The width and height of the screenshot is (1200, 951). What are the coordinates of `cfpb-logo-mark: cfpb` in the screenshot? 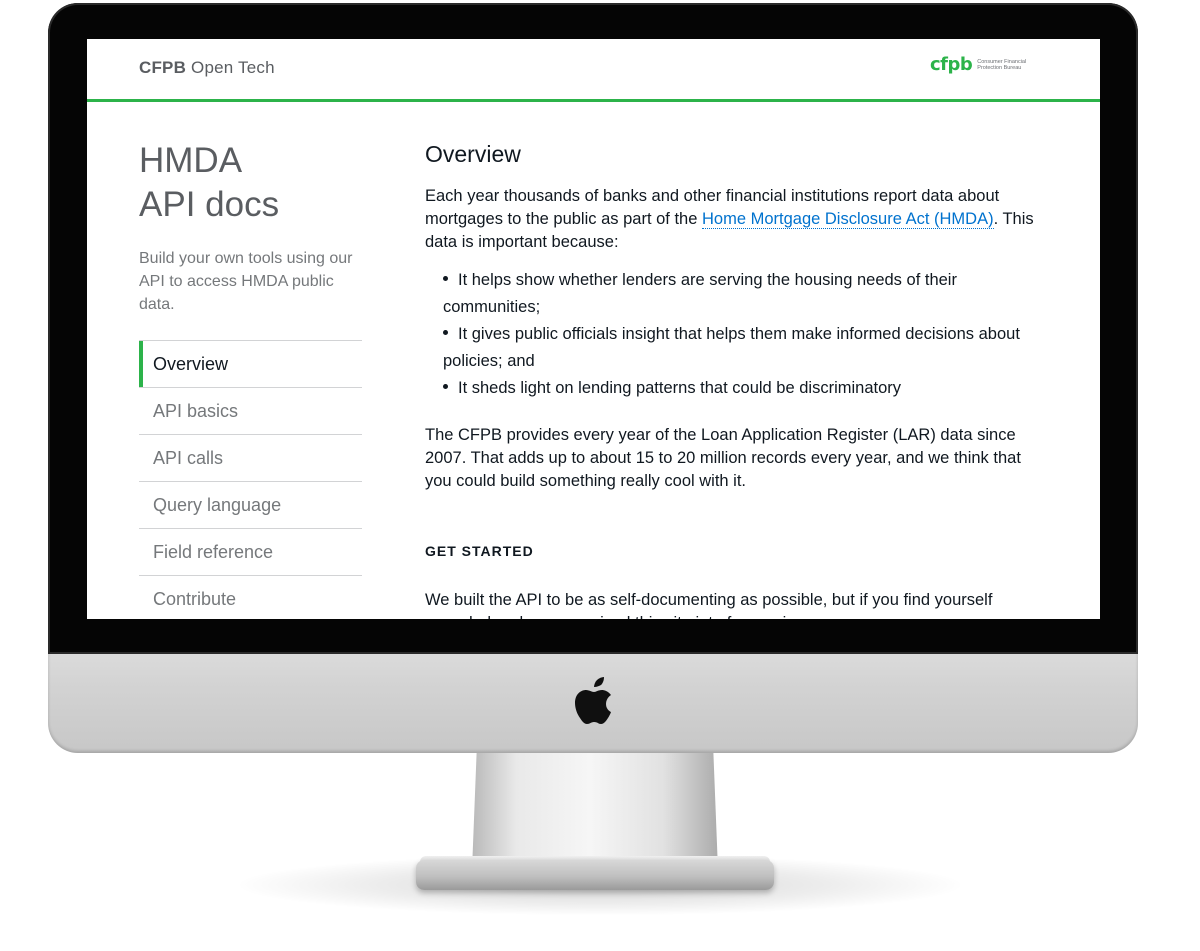 It's located at (951, 64).